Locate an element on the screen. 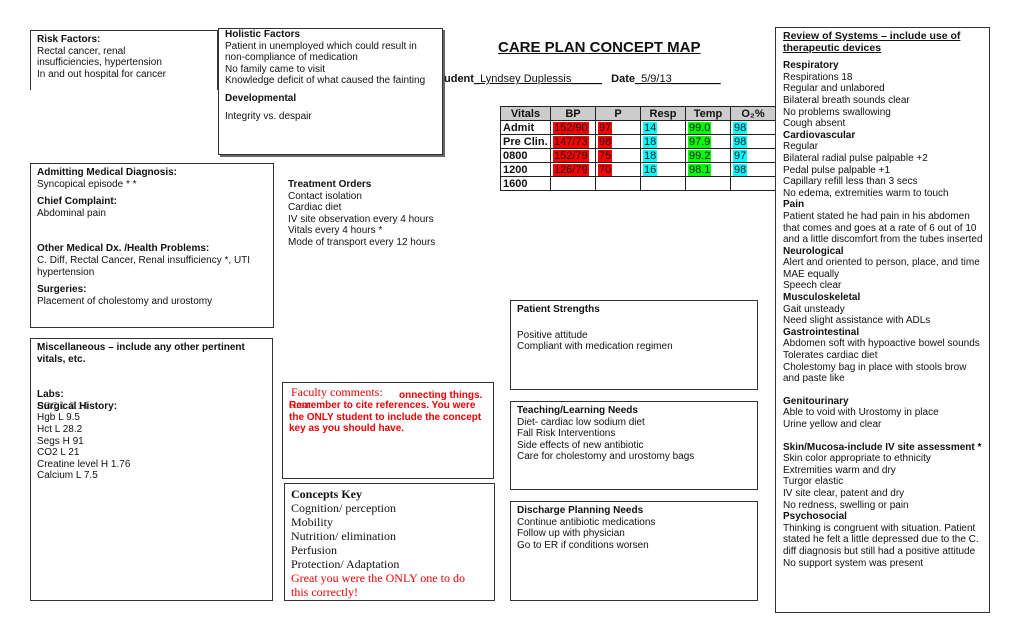  ros-section-heading: Genitourinary is located at coordinates (816, 401).